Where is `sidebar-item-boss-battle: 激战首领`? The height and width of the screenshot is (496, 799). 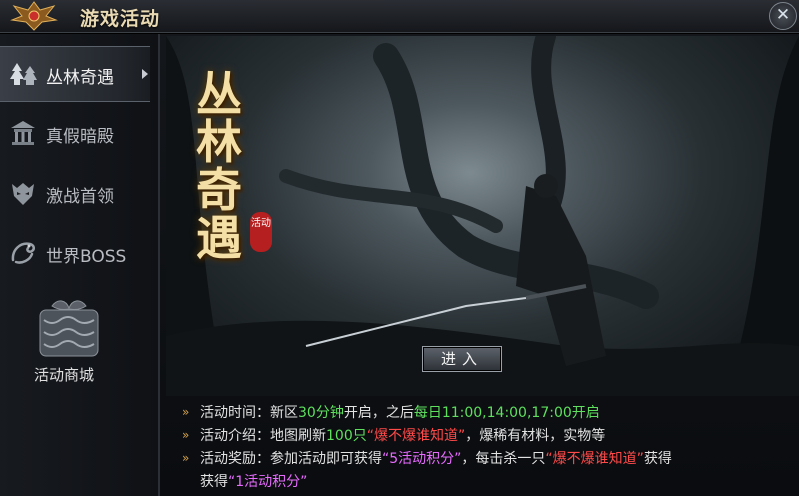
sidebar-item-boss-battle: 激战首领 is located at coordinates (75, 193).